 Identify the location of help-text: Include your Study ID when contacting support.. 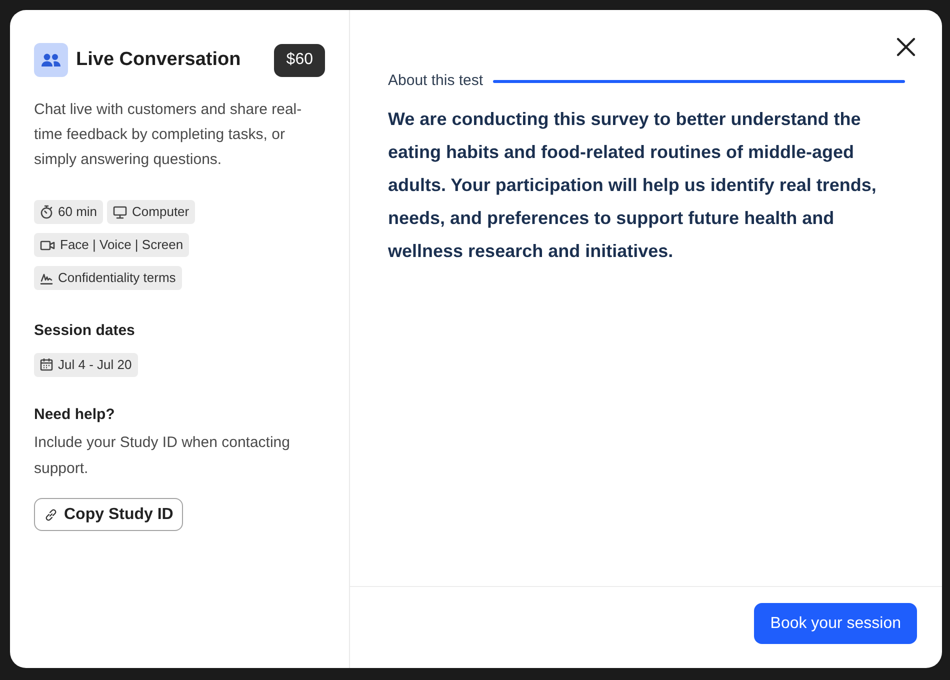
(162, 456).